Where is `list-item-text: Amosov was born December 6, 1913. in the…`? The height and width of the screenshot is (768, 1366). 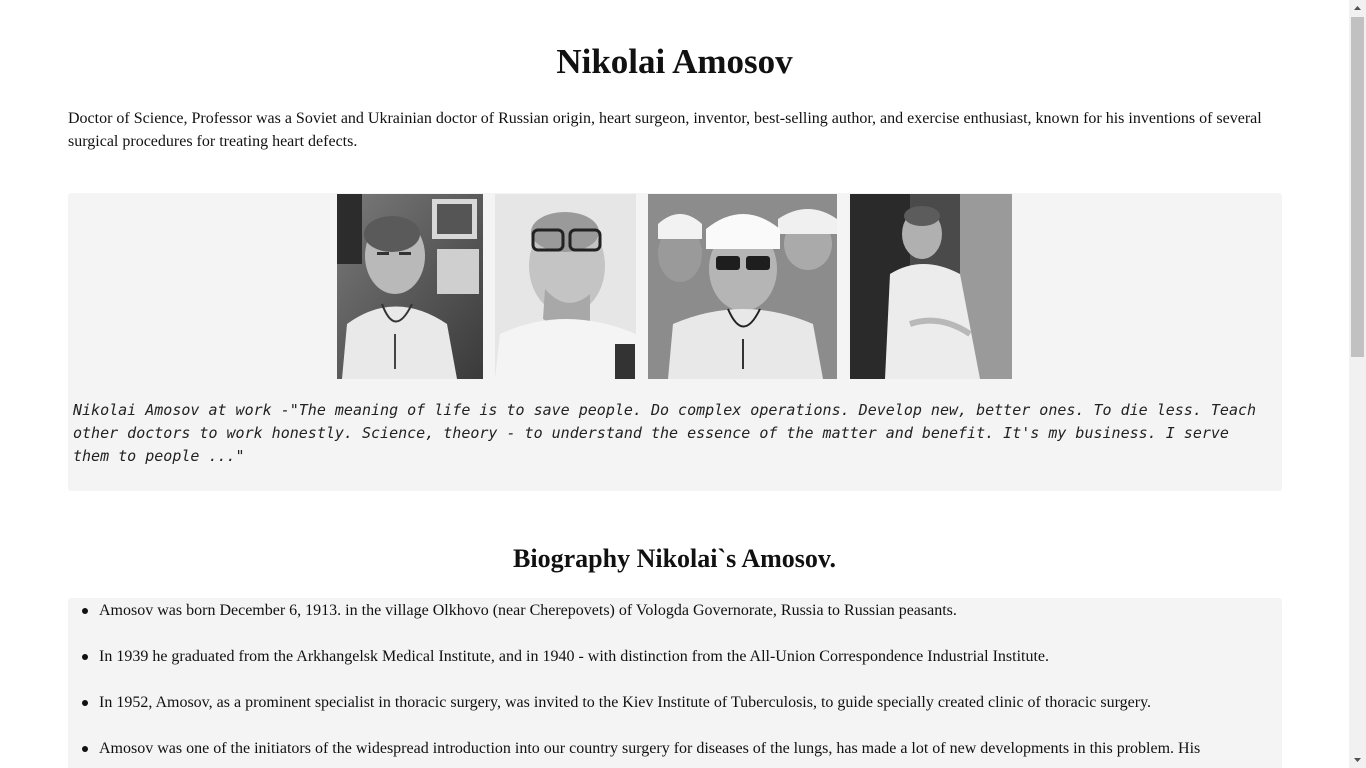 list-item-text: Amosov was born December 6, 1913. in the… is located at coordinates (528, 610).